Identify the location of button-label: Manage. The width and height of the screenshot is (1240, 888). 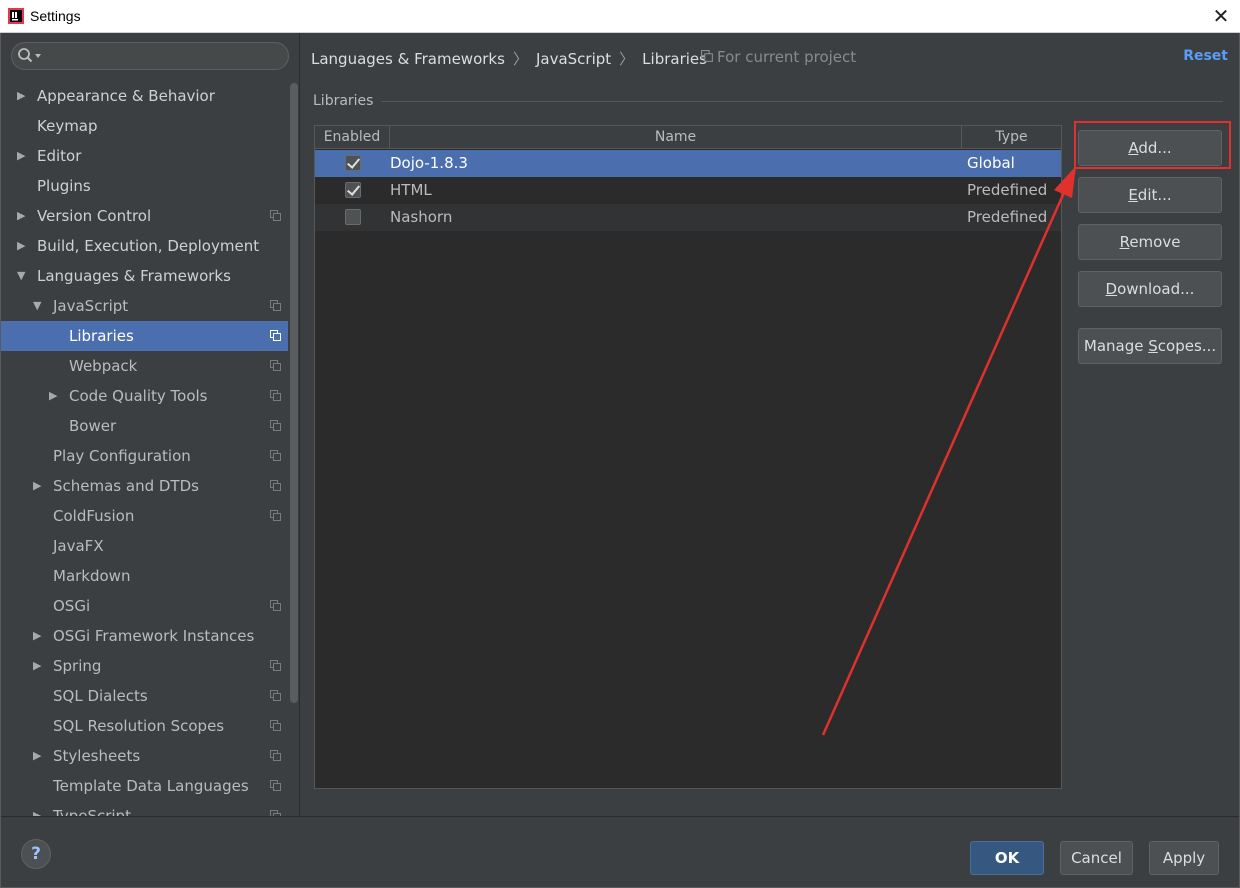
(1116, 346).